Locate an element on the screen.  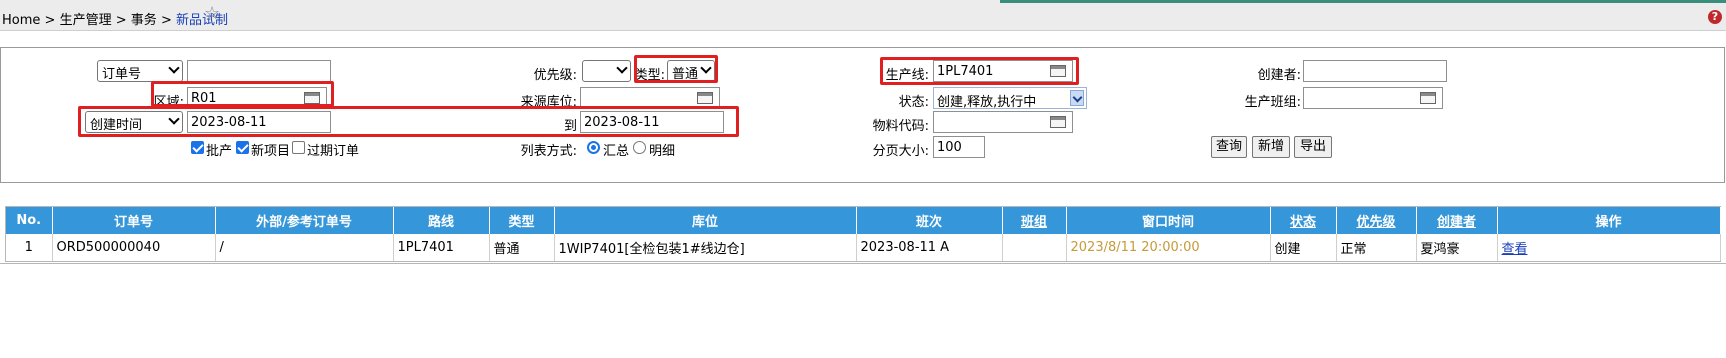
cell-location: 1WIP7401[全检包装1#线边仓] is located at coordinates (705, 247).